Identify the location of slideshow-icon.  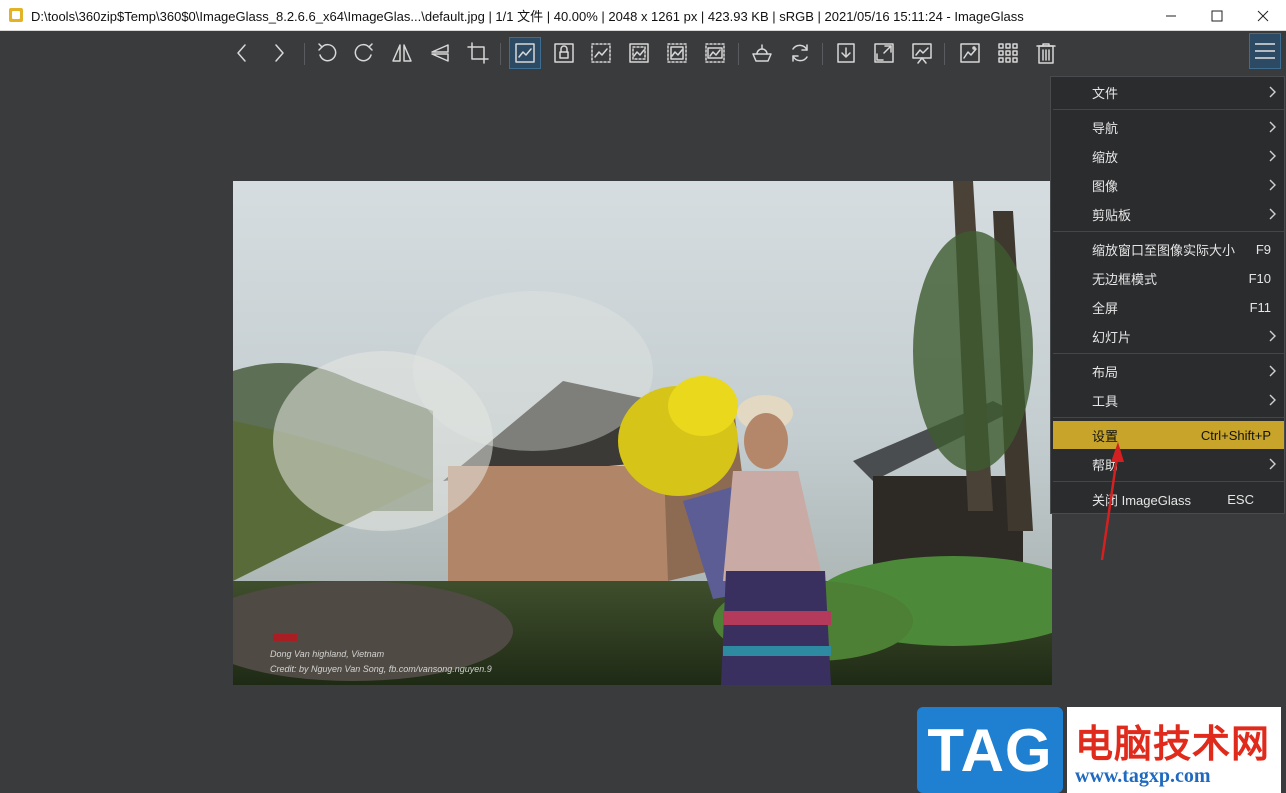
(922, 53).